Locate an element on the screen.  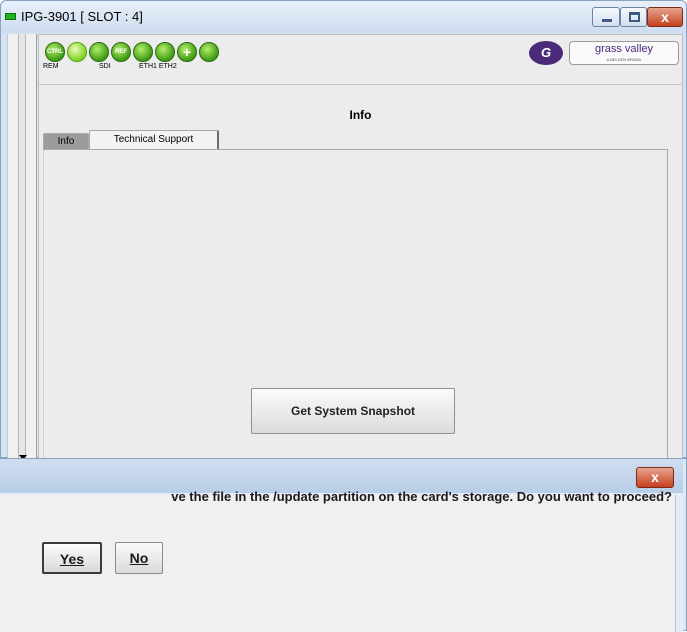
close-button: x is located at coordinates (665, 17).